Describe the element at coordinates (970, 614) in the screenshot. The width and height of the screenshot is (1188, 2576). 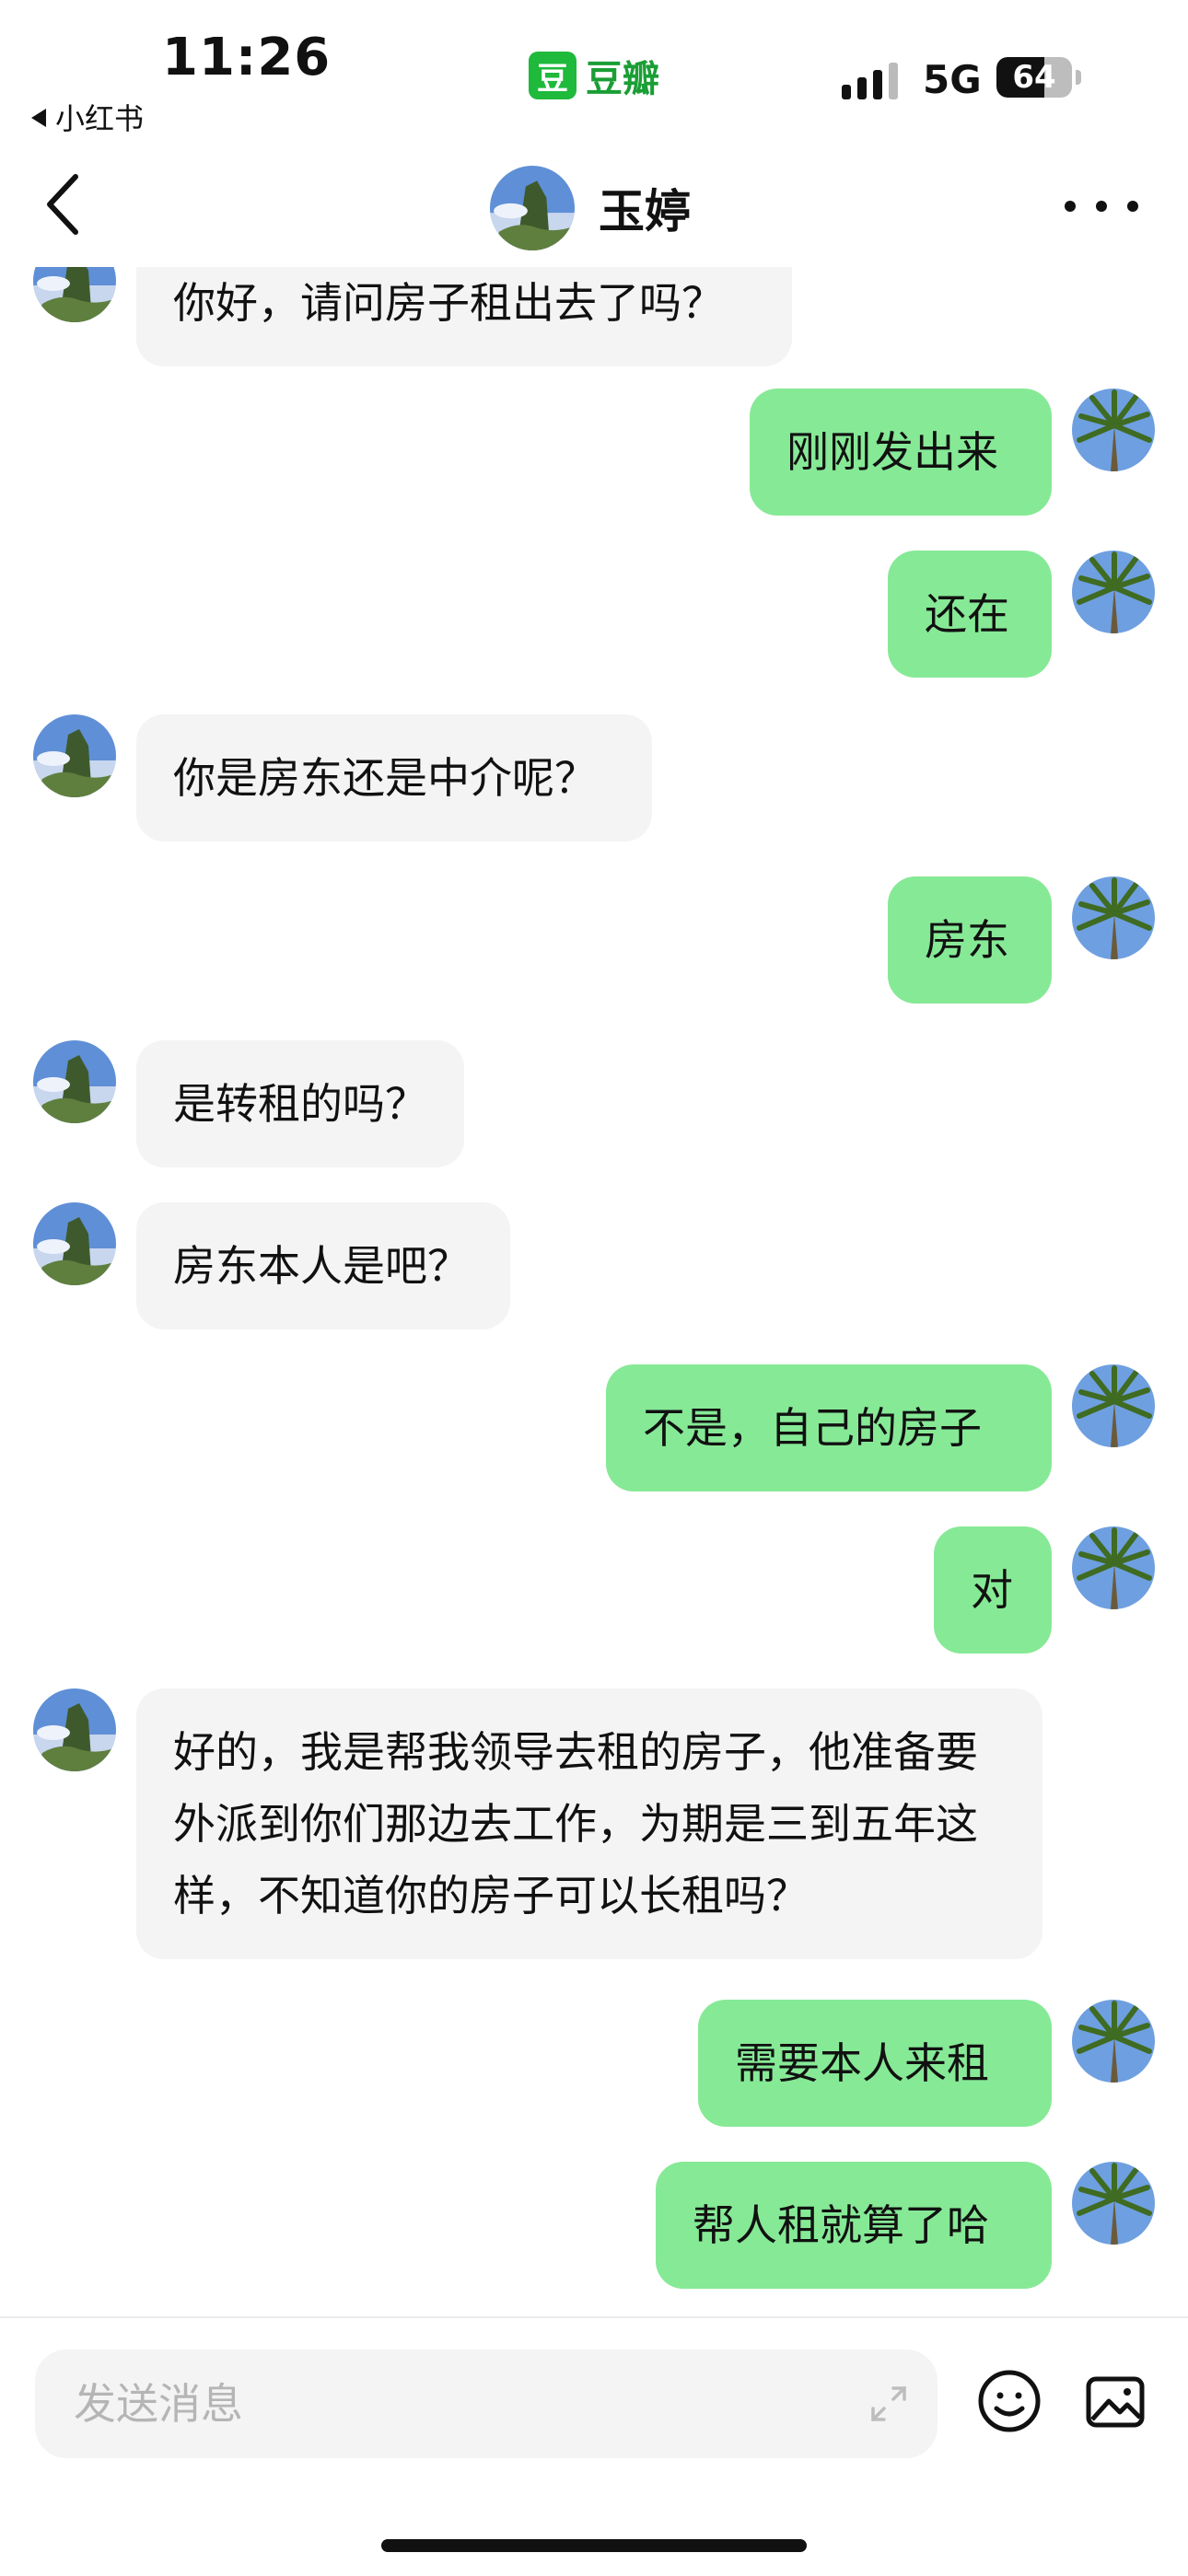
I see `message-bubble: 还在` at that location.